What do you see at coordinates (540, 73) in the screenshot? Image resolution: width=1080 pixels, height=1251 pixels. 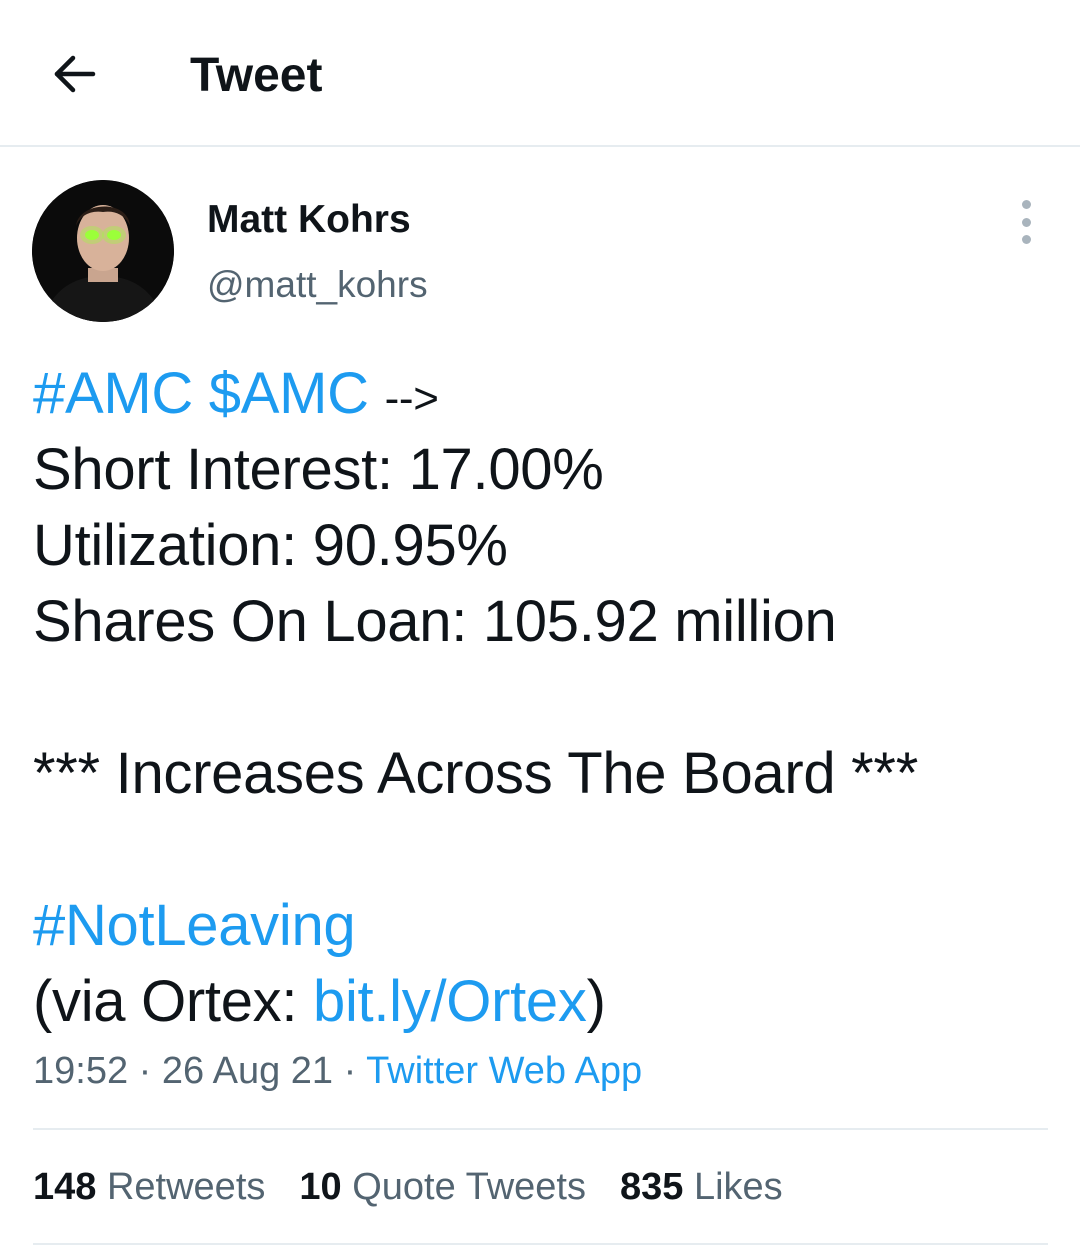 I see `top-bar: Tweet` at bounding box center [540, 73].